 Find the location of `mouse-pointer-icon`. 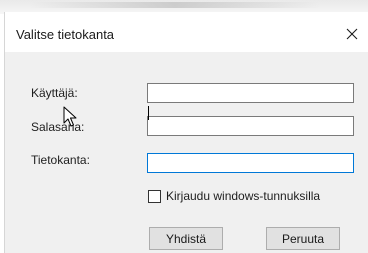

mouse-pointer-icon is located at coordinates (70, 116).